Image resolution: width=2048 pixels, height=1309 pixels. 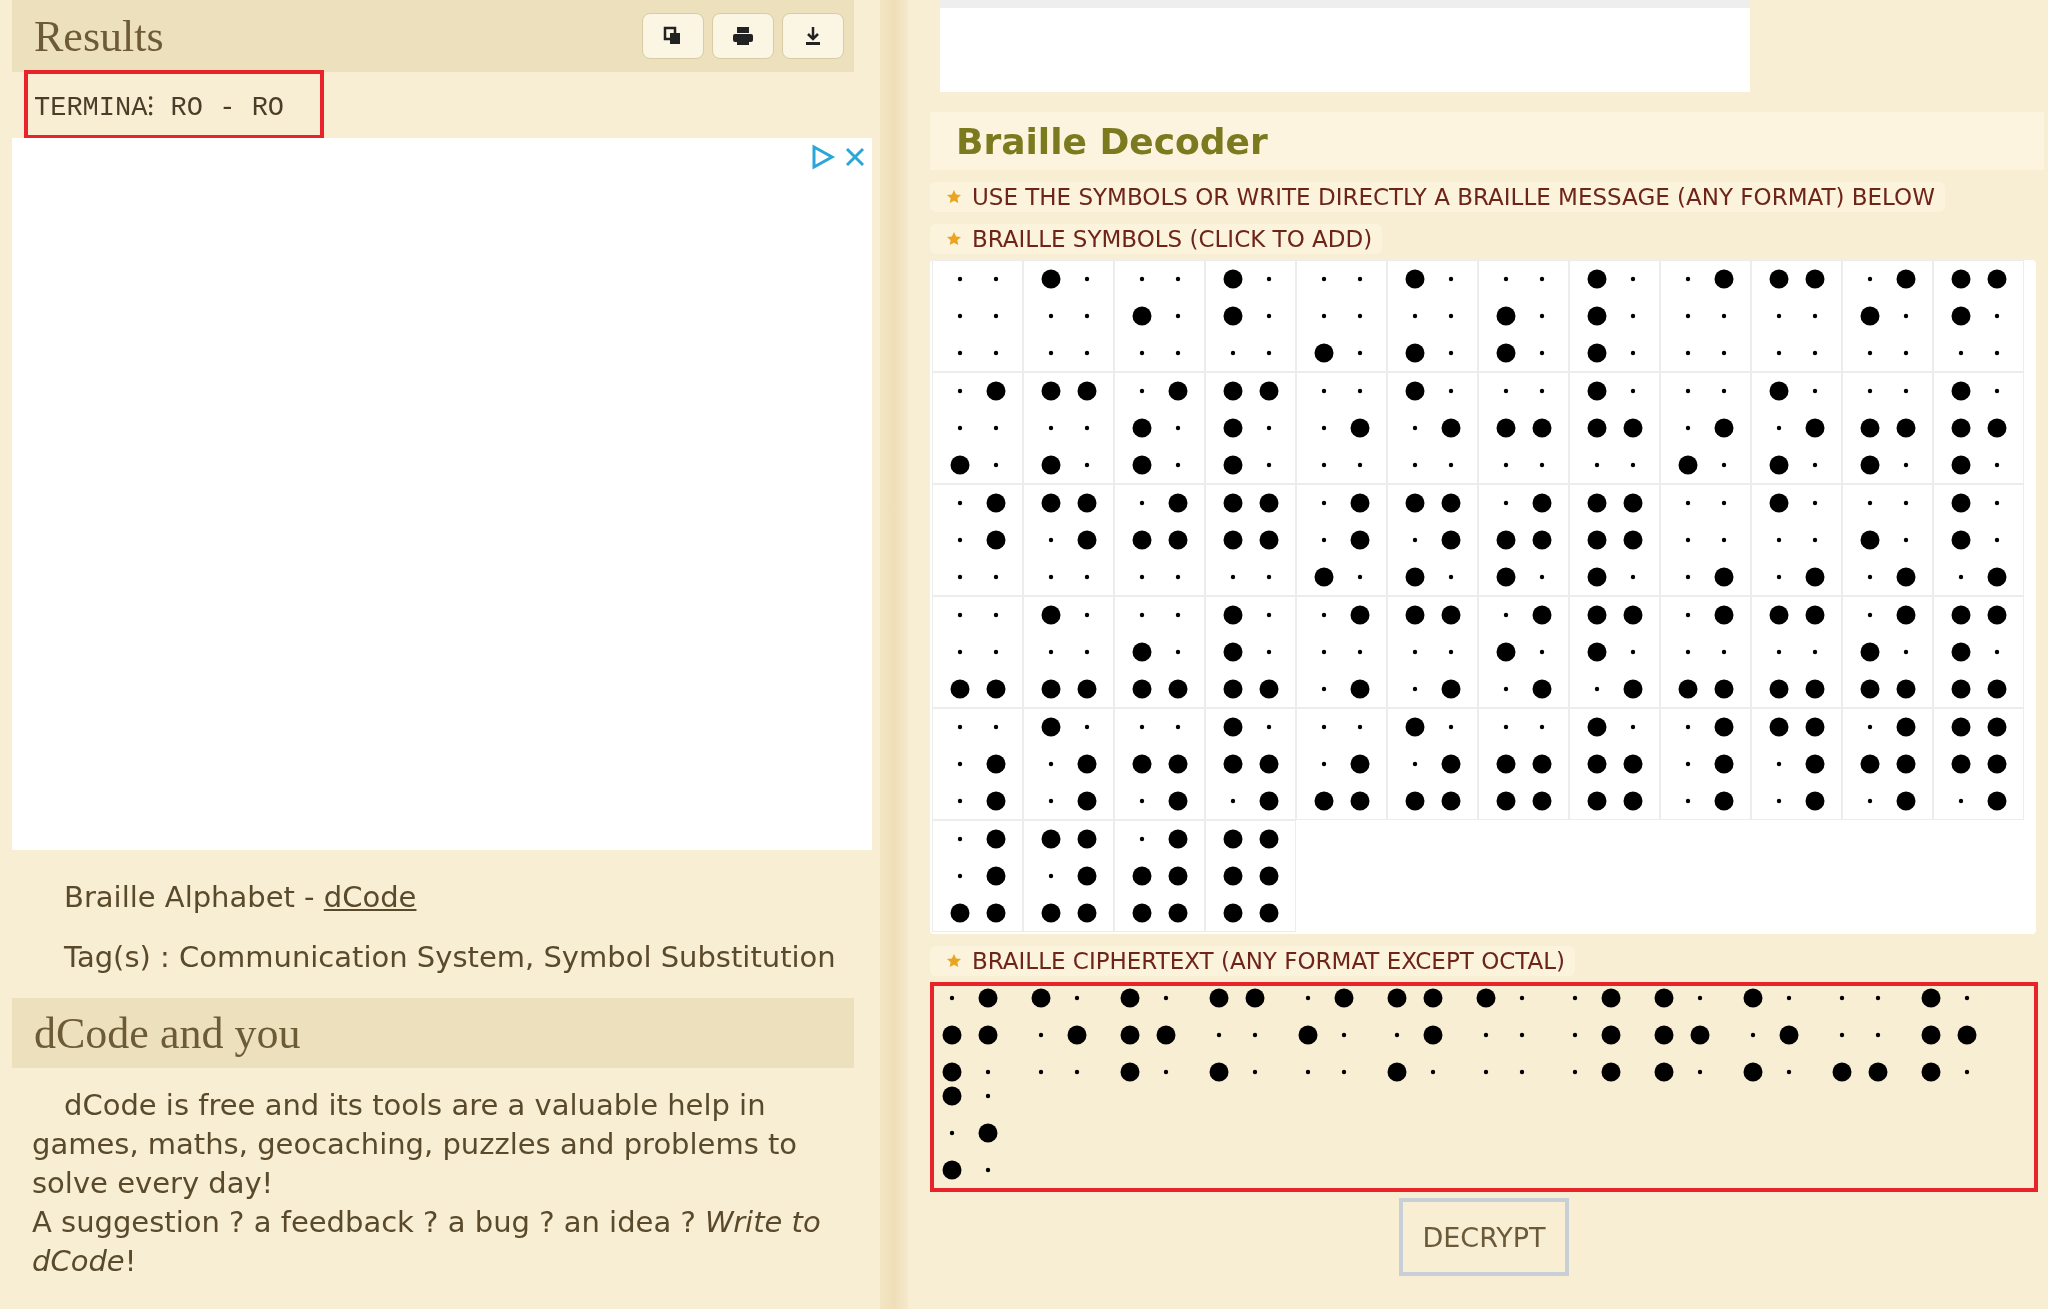 I want to click on tool-title: Braille Alphabet -, so click(x=190, y=897).